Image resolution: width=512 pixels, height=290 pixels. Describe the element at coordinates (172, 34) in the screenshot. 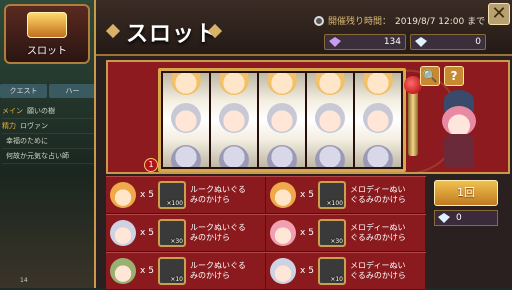

I see `page-title: スロット` at that location.